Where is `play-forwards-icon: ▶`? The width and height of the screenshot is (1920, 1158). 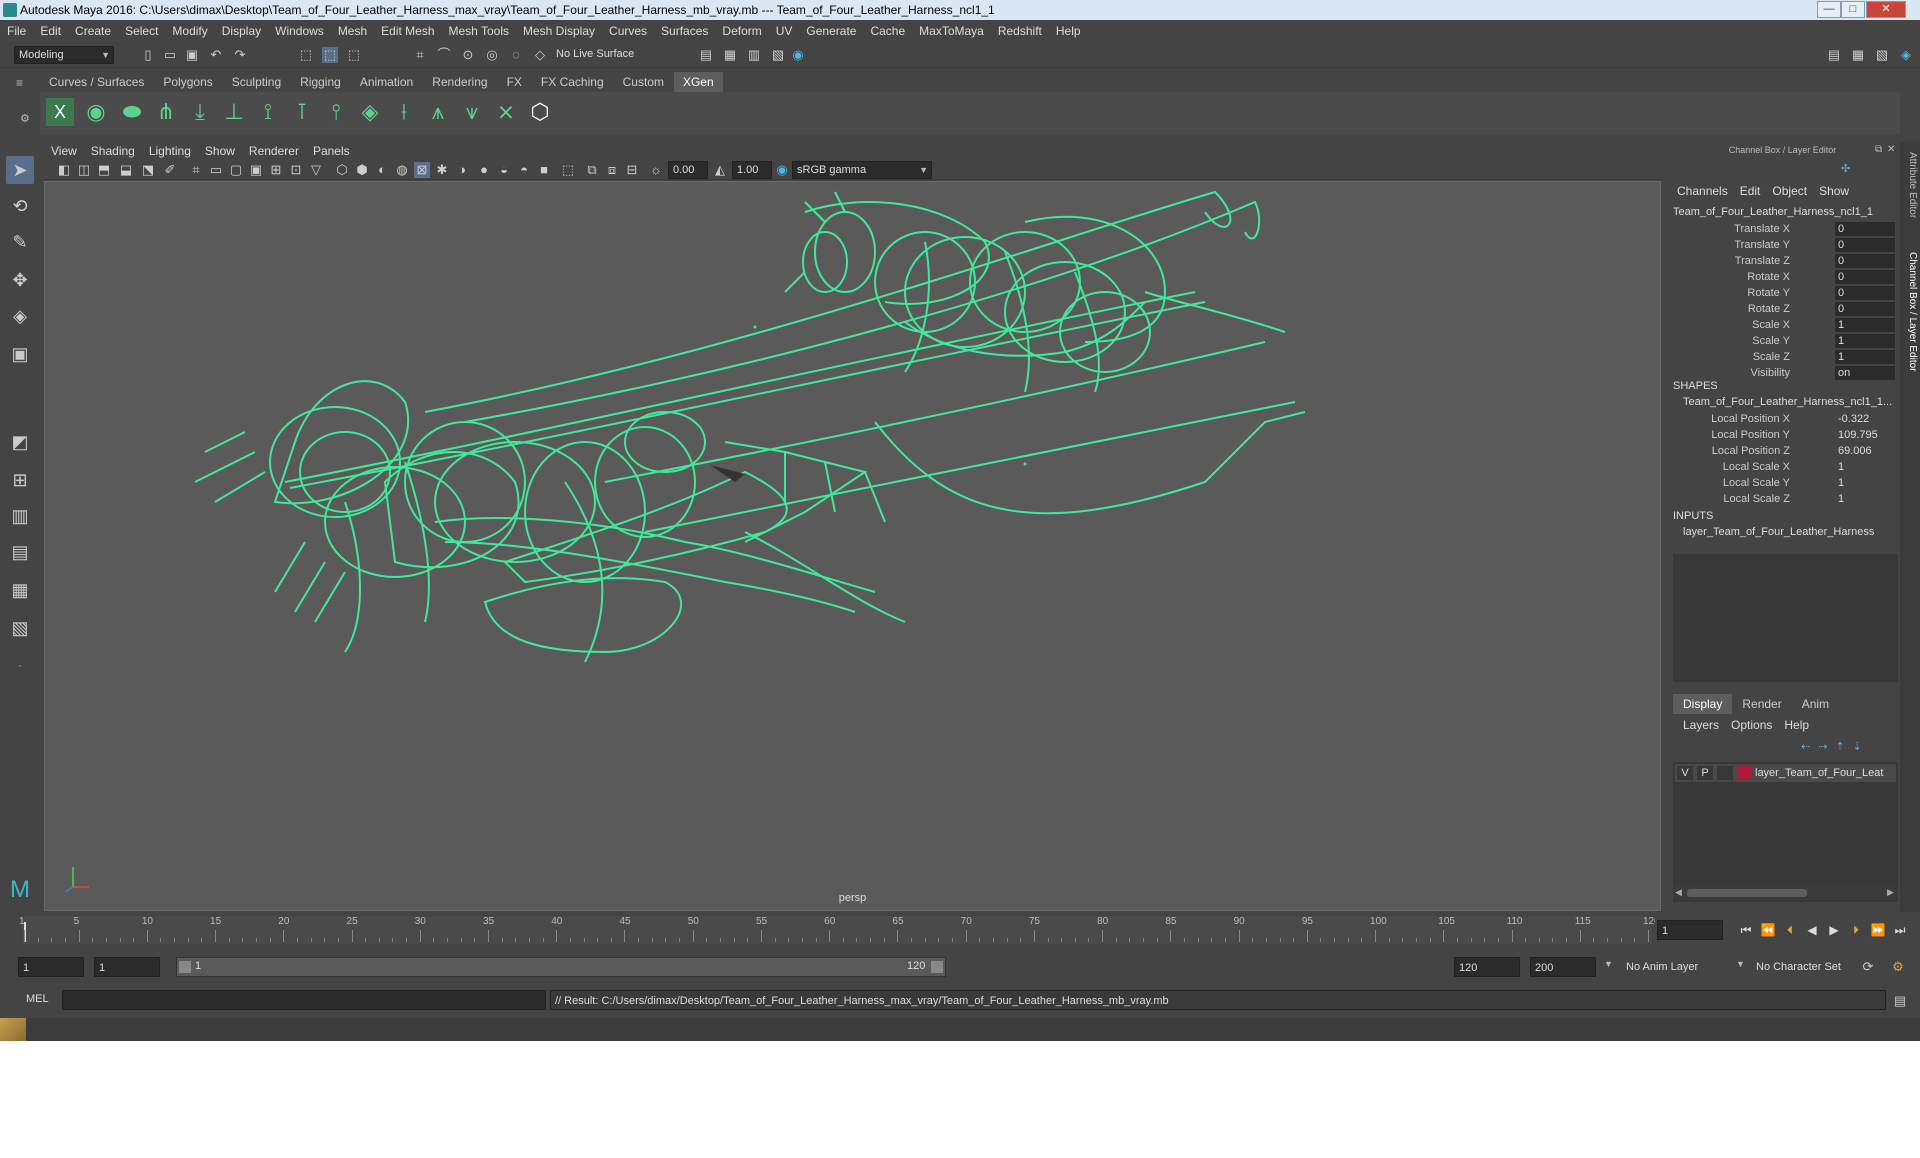 play-forwards-icon: ▶ is located at coordinates (1834, 930).